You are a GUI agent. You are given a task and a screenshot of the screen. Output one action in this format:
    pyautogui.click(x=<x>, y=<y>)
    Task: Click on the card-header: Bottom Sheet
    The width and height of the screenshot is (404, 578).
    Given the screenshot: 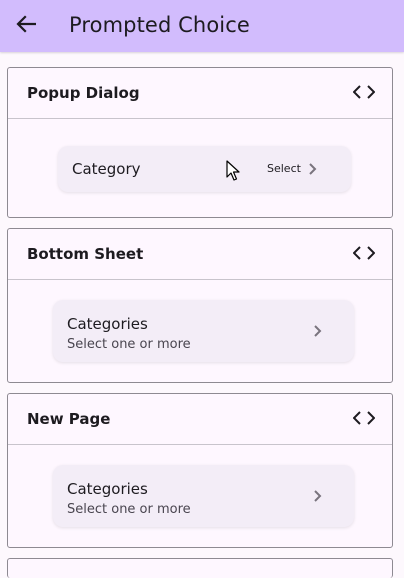 What is the action you would take?
    pyautogui.click(x=200, y=254)
    